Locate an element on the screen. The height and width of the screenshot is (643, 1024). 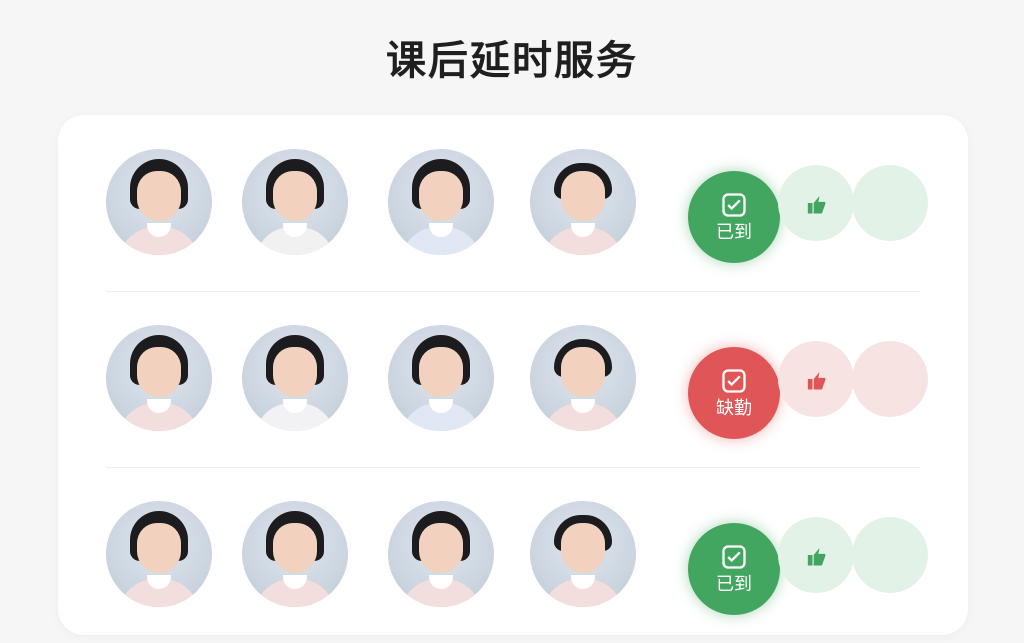
status-label: 缺勤 is located at coordinates (734, 408).